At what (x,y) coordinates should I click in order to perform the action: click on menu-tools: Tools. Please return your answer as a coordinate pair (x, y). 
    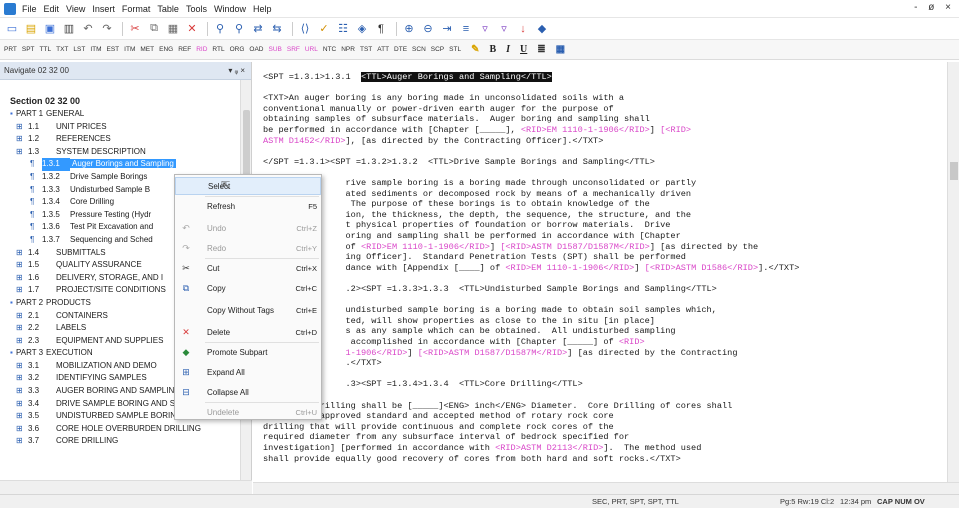
    Looking at the image, I should click on (196, 9).